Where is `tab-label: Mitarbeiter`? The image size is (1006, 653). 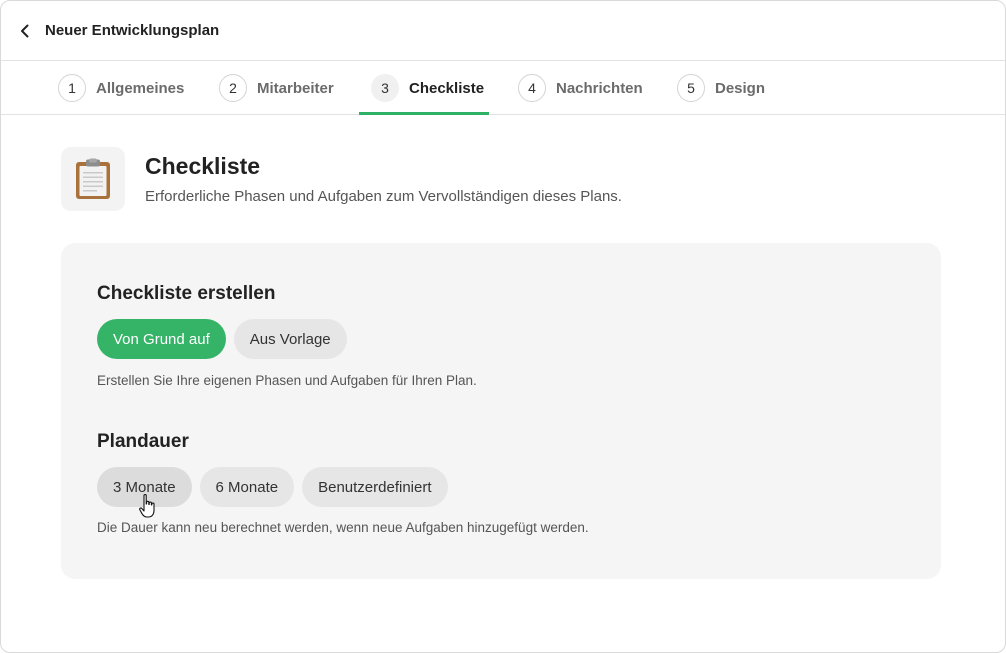
tab-label: Mitarbeiter is located at coordinates (295, 88).